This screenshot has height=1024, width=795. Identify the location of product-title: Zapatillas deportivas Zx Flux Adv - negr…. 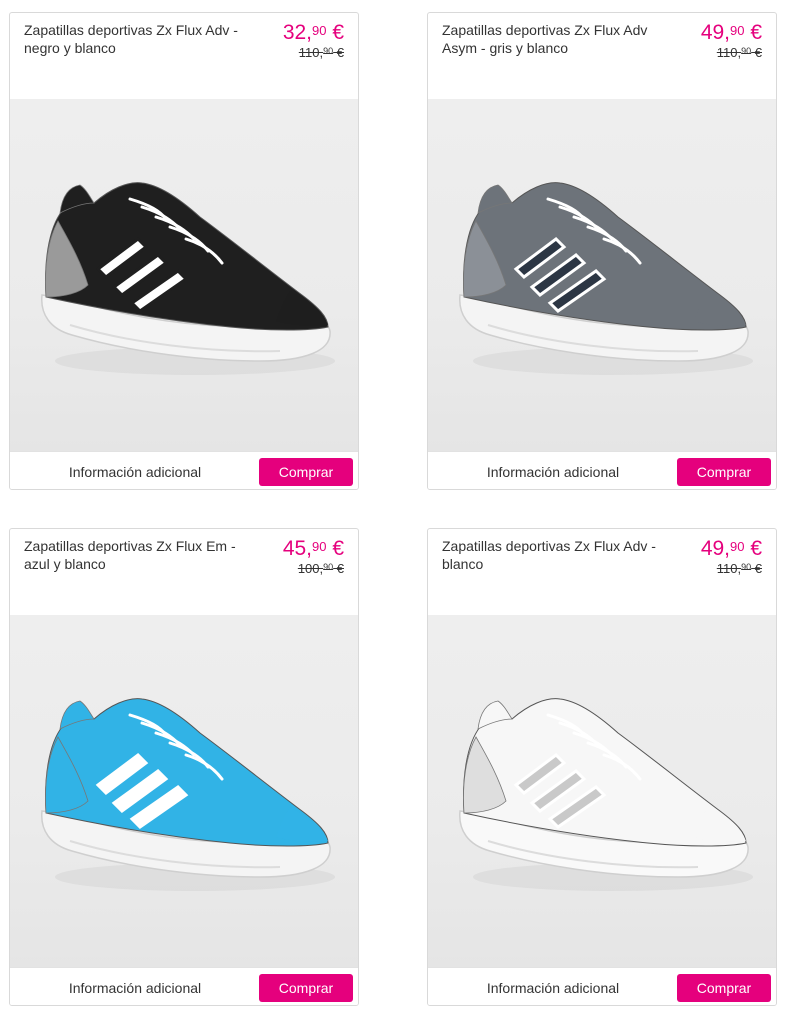
(134, 39).